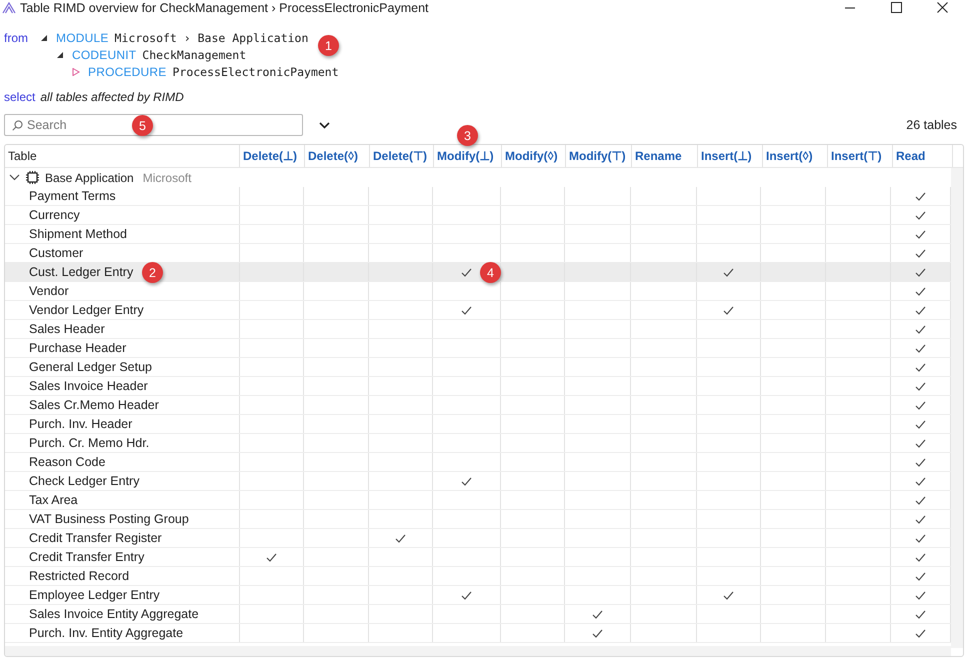 The width and height of the screenshot is (965, 658). What do you see at coordinates (211, 37) in the screenshot?
I see `scope-name: Microsoft › Base Application` at bounding box center [211, 37].